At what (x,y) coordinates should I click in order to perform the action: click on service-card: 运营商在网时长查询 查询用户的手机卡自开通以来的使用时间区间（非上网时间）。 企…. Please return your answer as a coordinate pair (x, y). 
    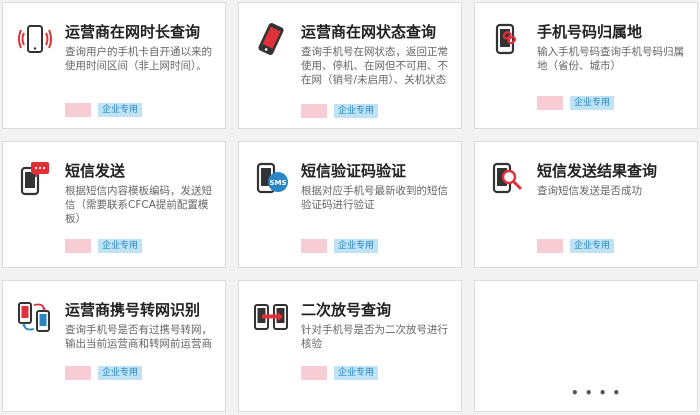
    Looking at the image, I should click on (114, 65).